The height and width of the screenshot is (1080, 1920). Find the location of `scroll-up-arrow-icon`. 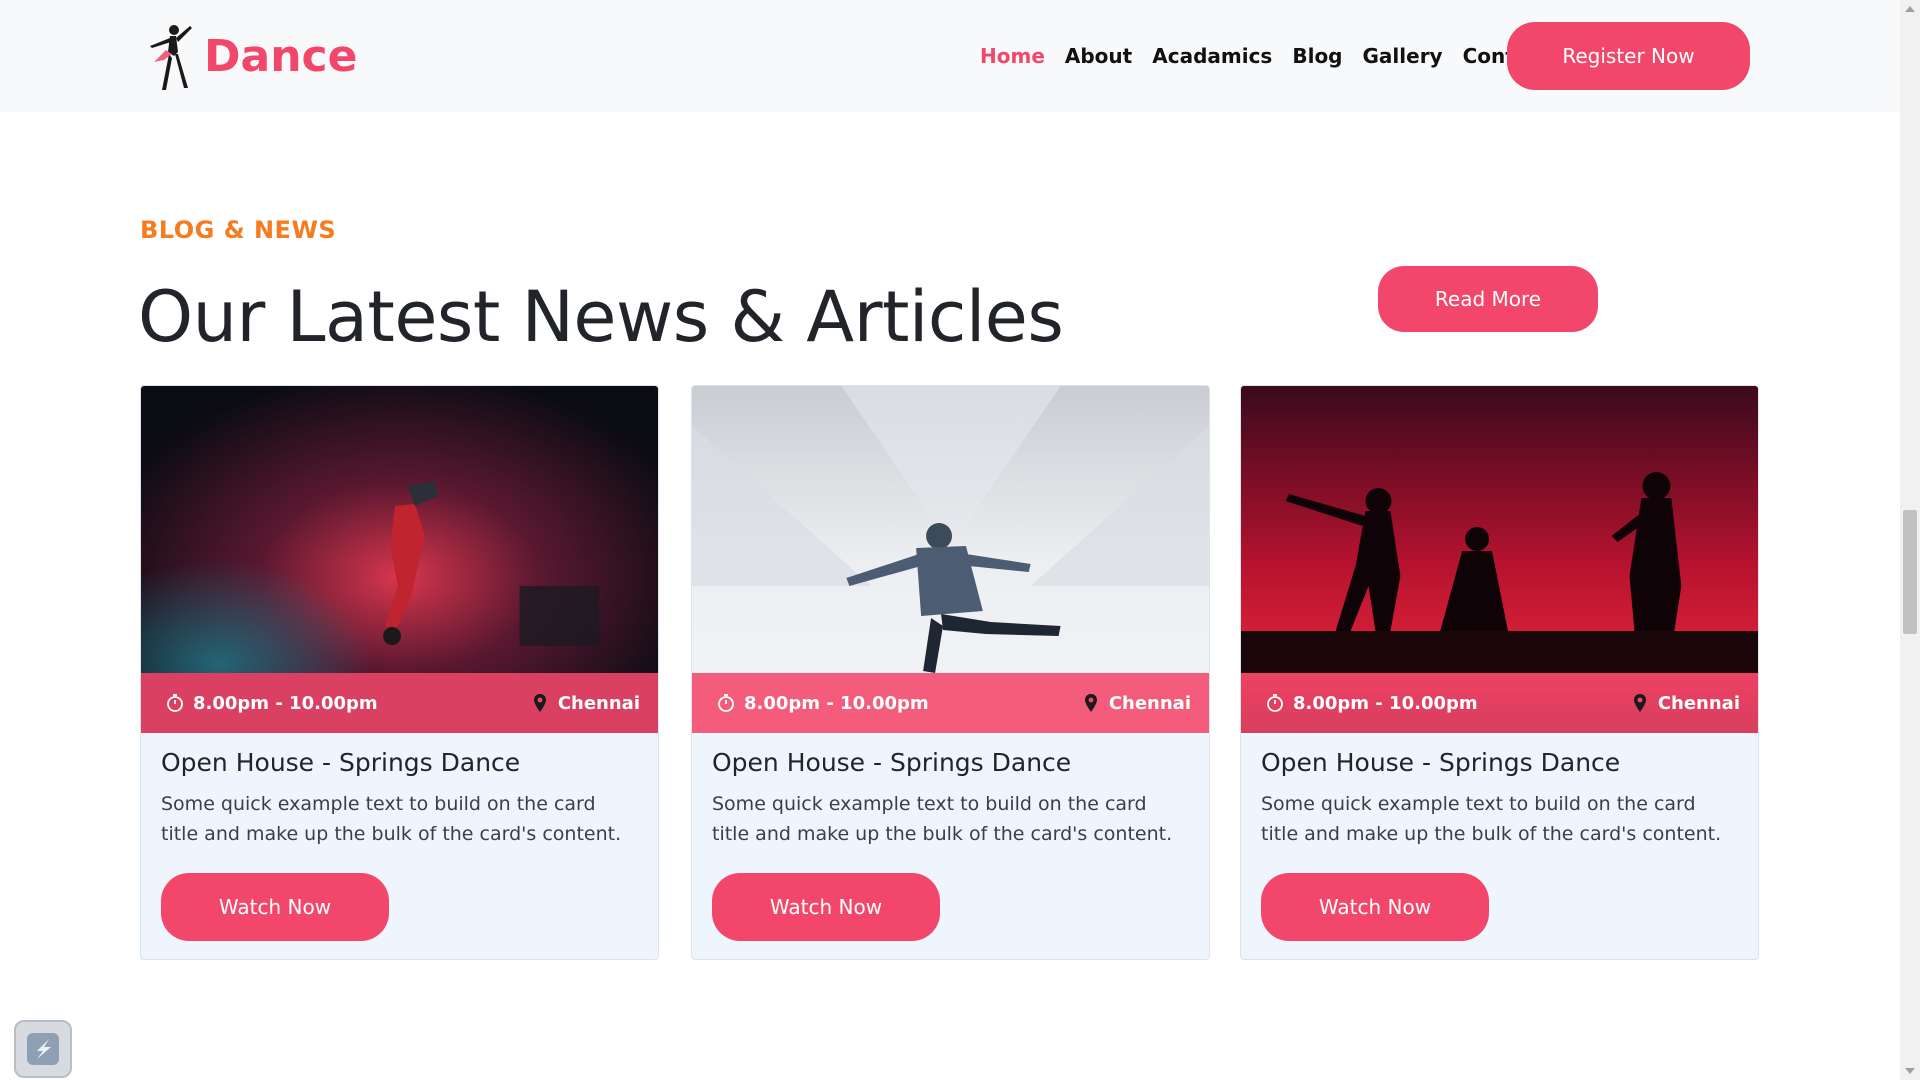

scroll-up-arrow-icon is located at coordinates (1910, 9).